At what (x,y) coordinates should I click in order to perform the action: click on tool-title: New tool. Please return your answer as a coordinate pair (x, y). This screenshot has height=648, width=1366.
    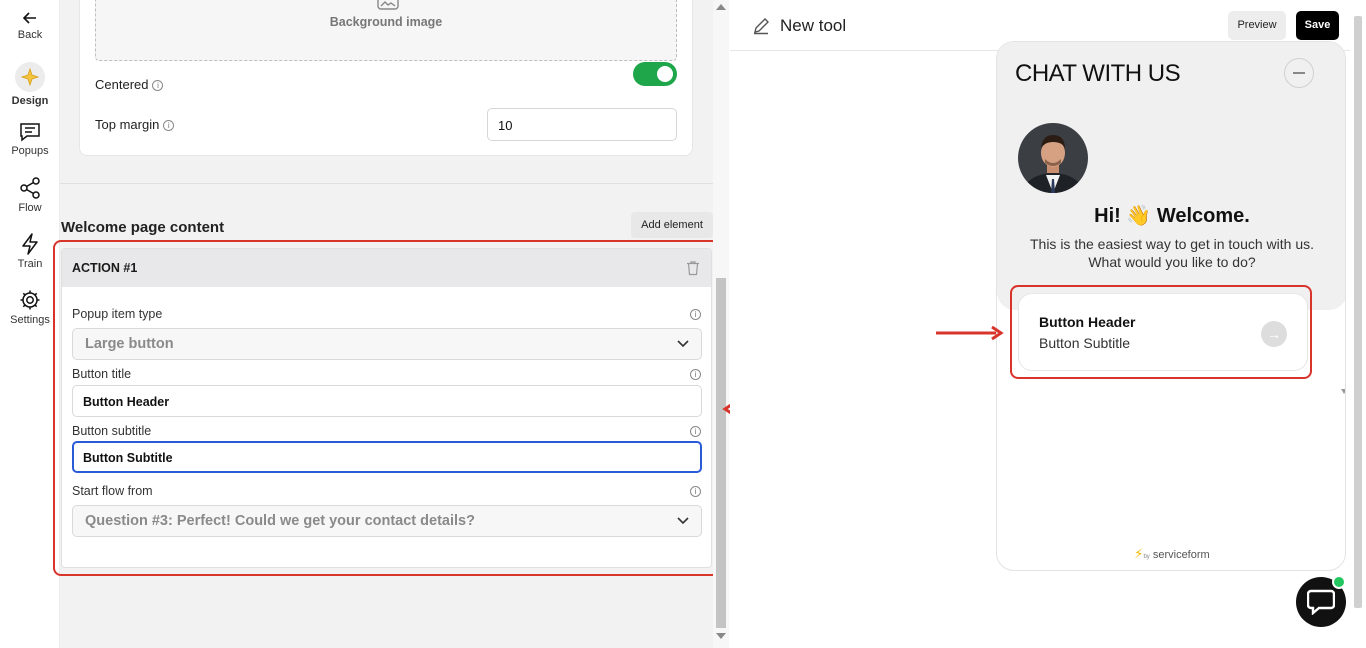
    Looking at the image, I should click on (813, 26).